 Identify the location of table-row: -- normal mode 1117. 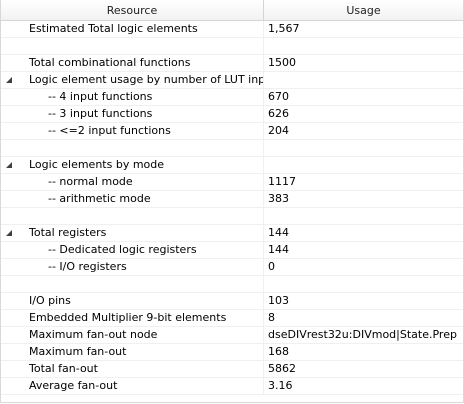
(232, 182).